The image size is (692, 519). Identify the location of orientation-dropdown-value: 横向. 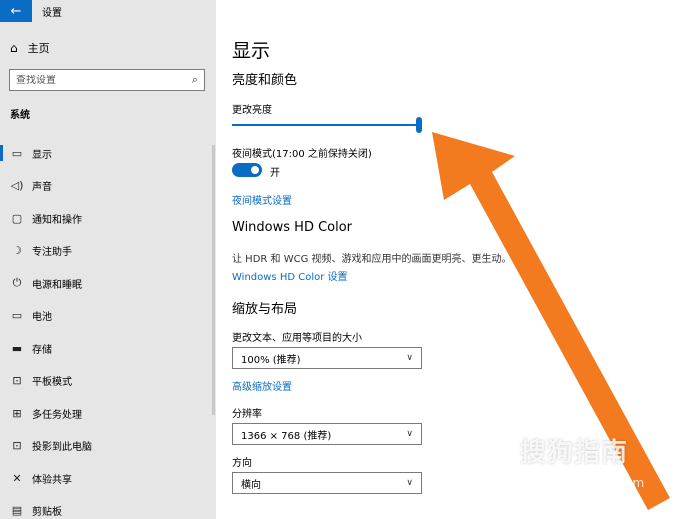
(251, 485).